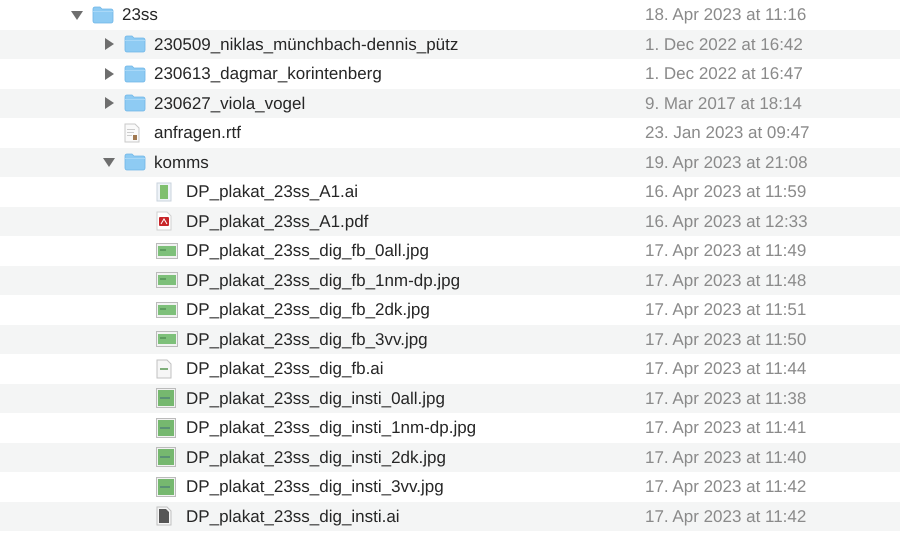  What do you see at coordinates (725, 192) in the screenshot?
I see `date-modified: 16. Apr 2023 at 11:59` at bounding box center [725, 192].